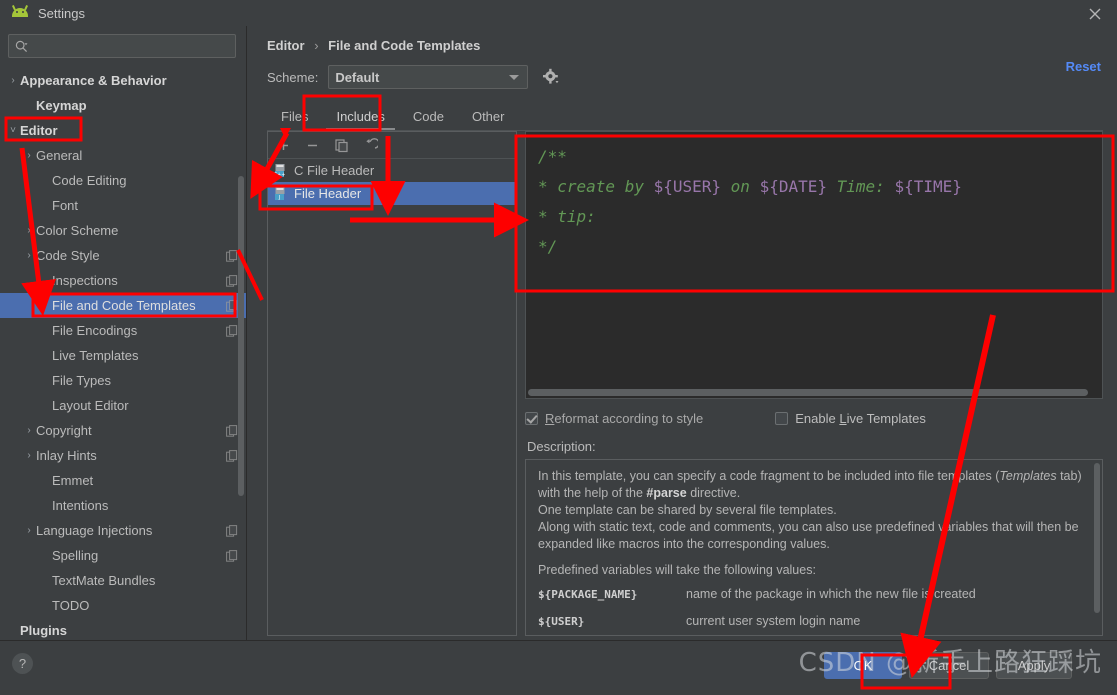  What do you see at coordinates (428, 118) in the screenshot?
I see `tab-code: Code` at bounding box center [428, 118].